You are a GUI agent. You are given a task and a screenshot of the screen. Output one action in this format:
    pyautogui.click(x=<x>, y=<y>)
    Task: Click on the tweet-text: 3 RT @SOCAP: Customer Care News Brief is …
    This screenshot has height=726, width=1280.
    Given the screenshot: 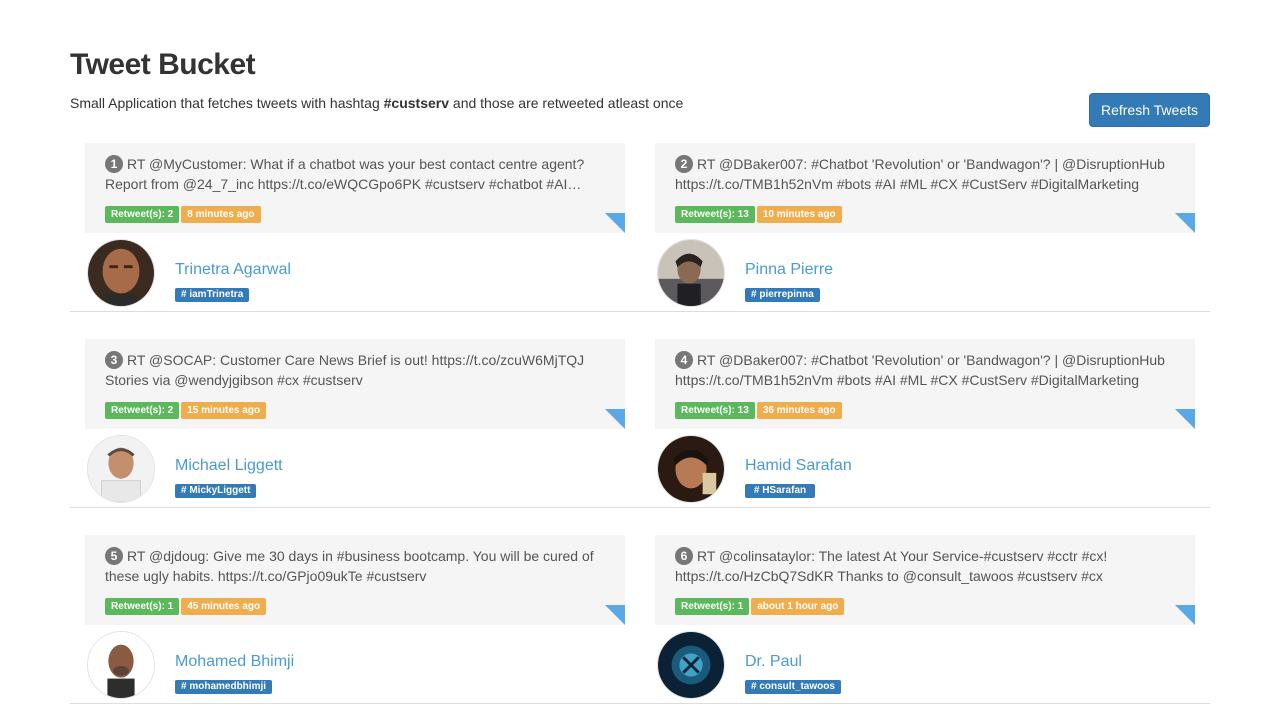 What is the action you would take?
    pyautogui.click(x=355, y=370)
    